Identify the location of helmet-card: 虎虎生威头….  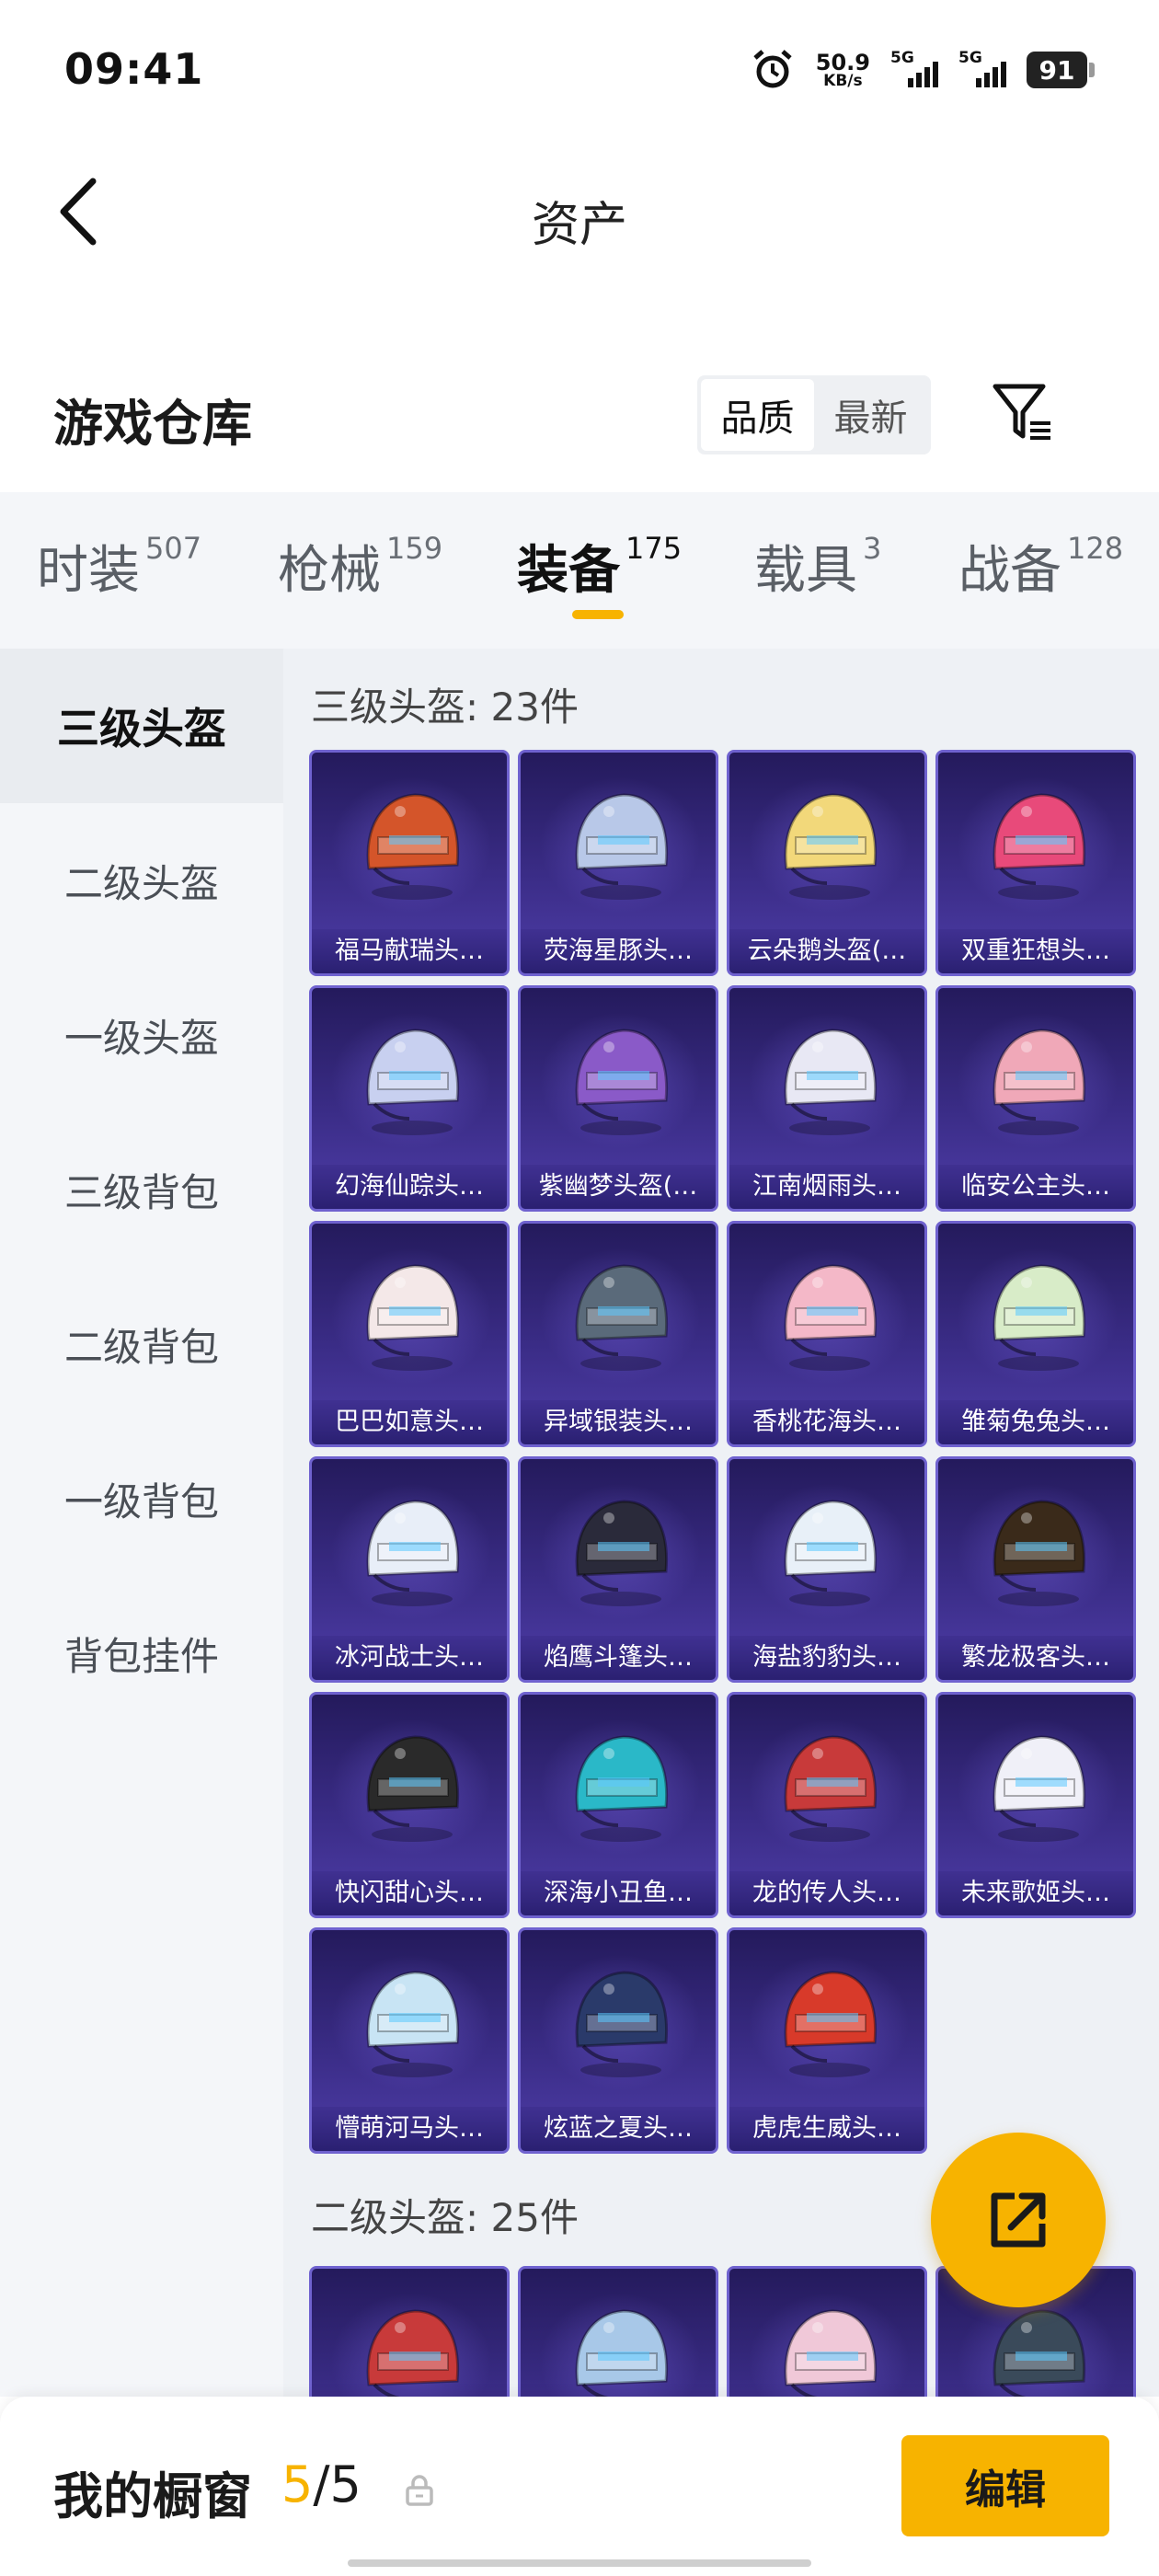
(827, 2040).